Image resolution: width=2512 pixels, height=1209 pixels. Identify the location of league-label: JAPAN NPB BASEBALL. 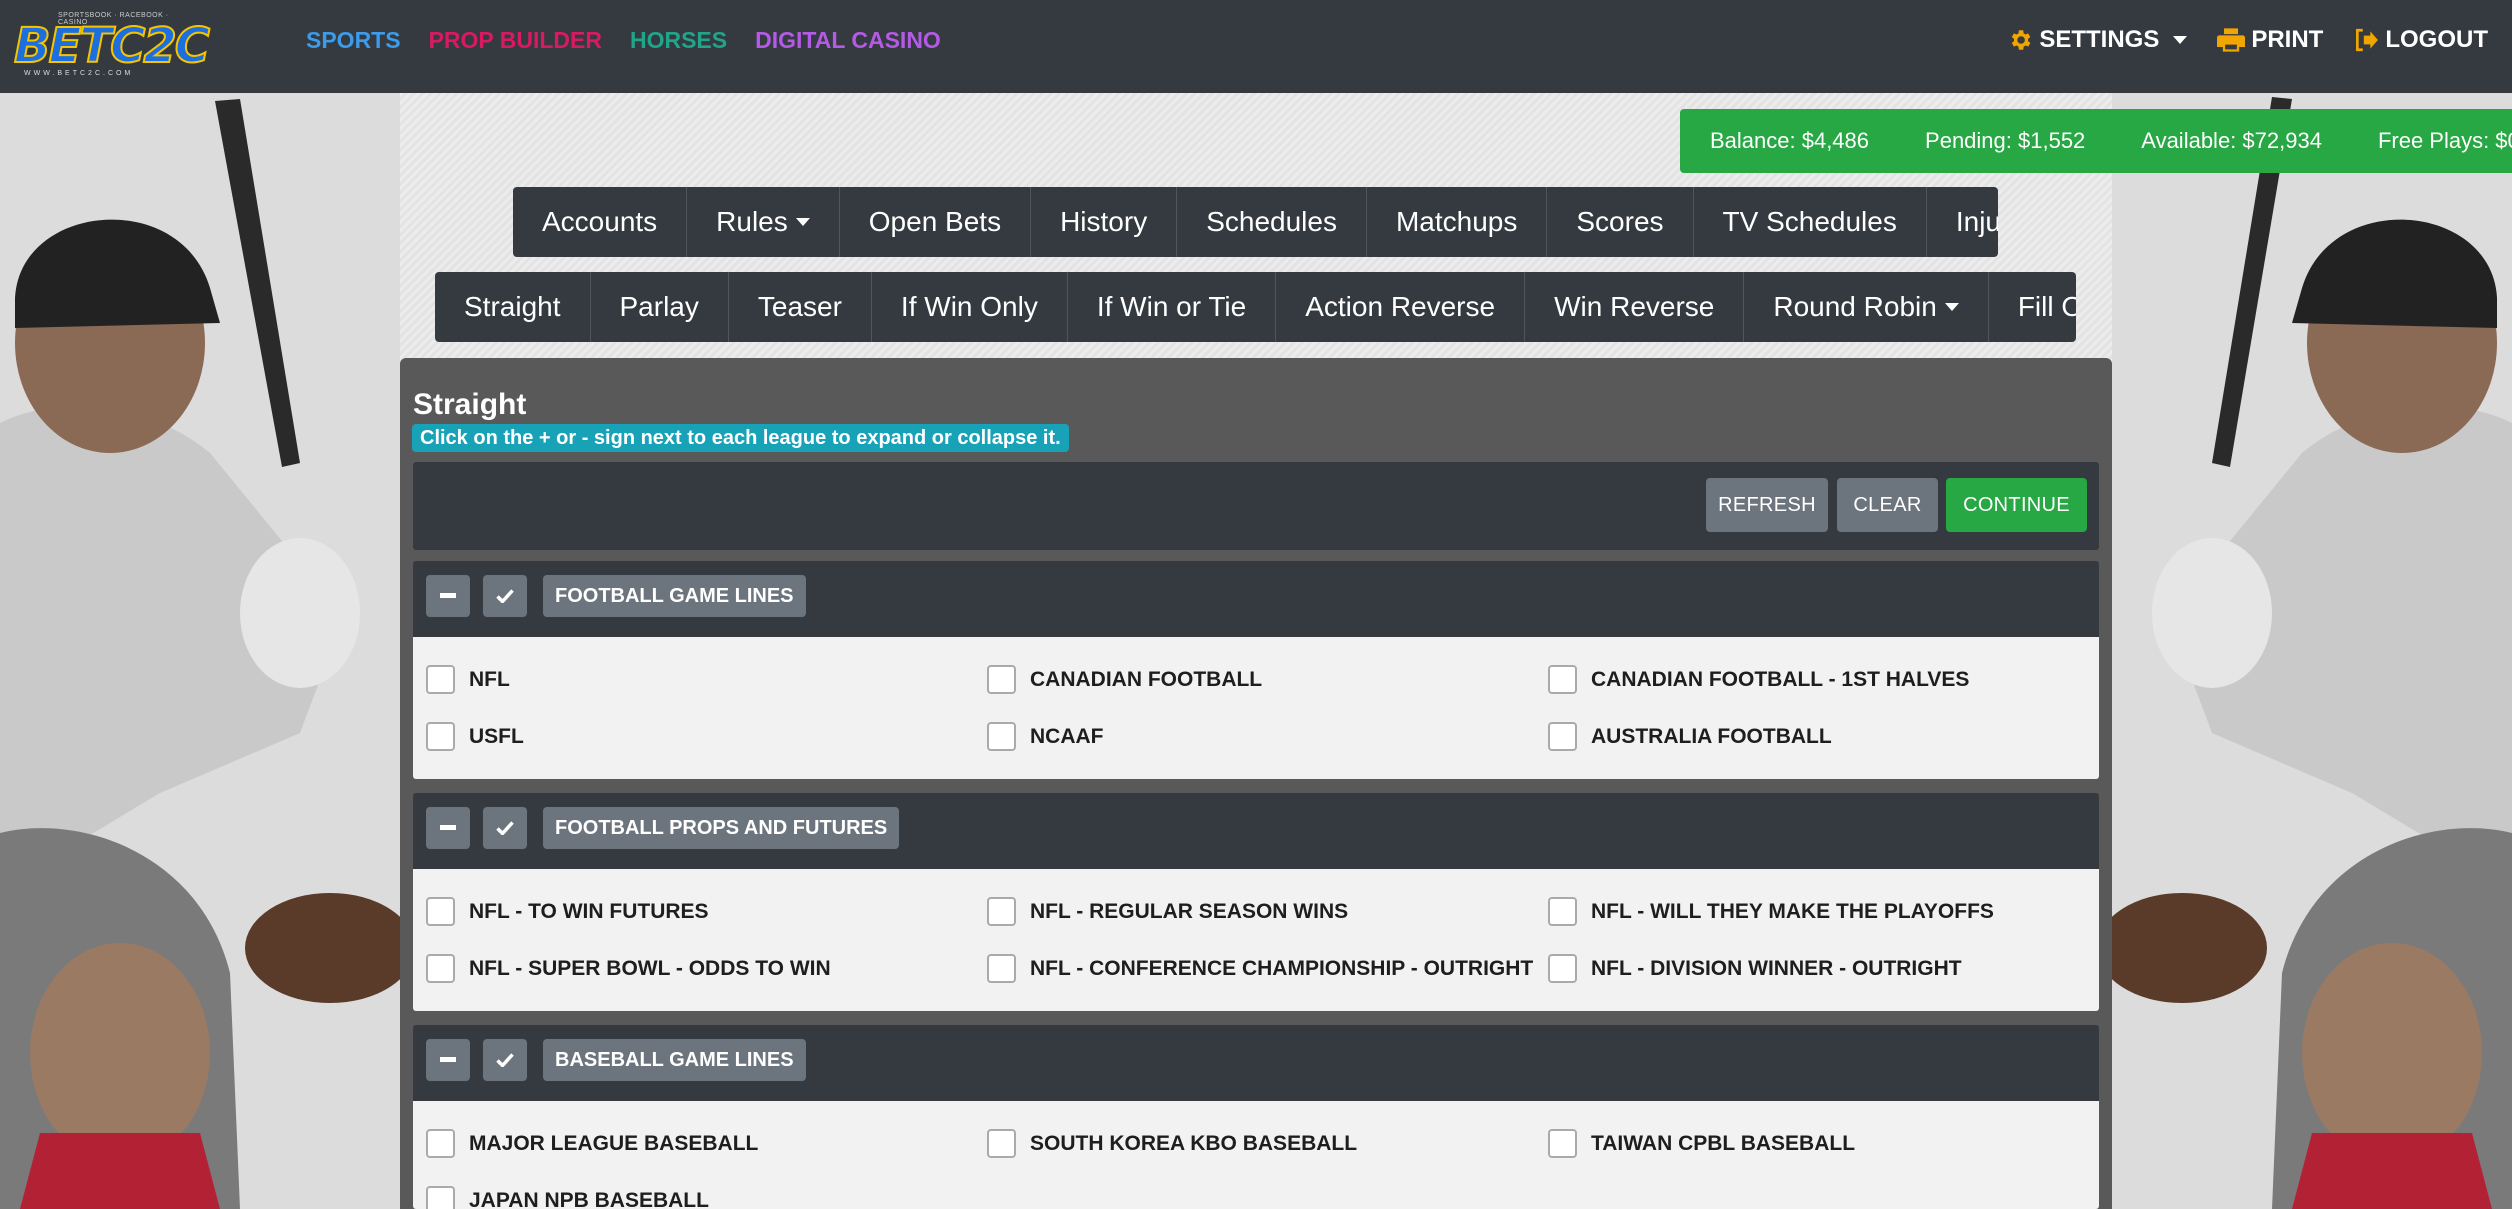
(589, 1198).